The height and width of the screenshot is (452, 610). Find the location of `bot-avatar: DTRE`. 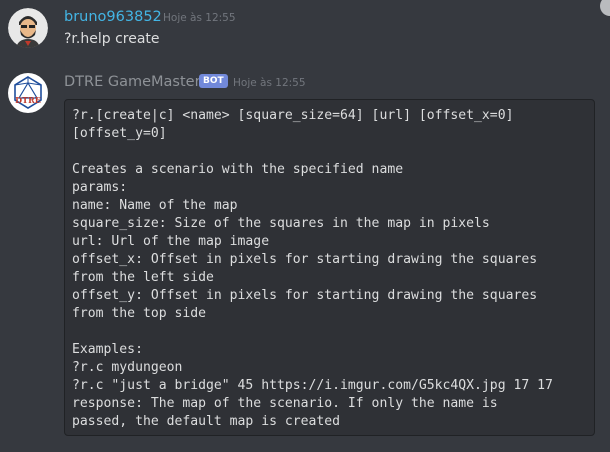

bot-avatar: DTRE is located at coordinates (28, 93).